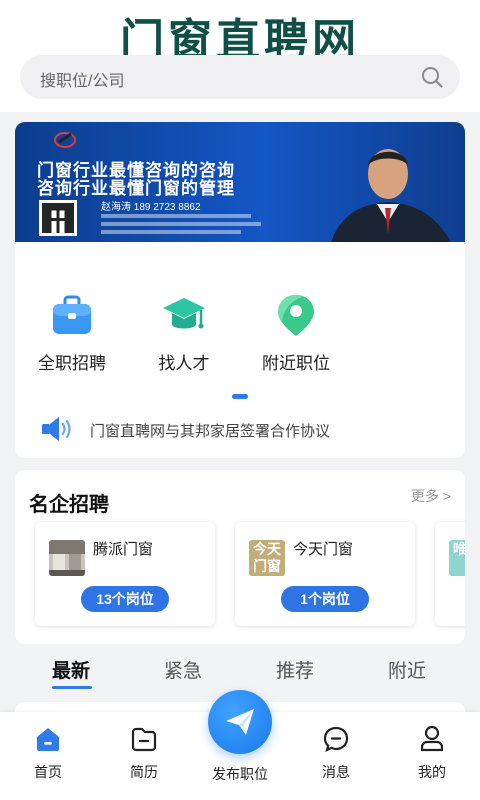 This screenshot has width=480, height=800. Describe the element at coordinates (125, 599) in the screenshot. I see `job-count-badge: 13个岗位` at that location.